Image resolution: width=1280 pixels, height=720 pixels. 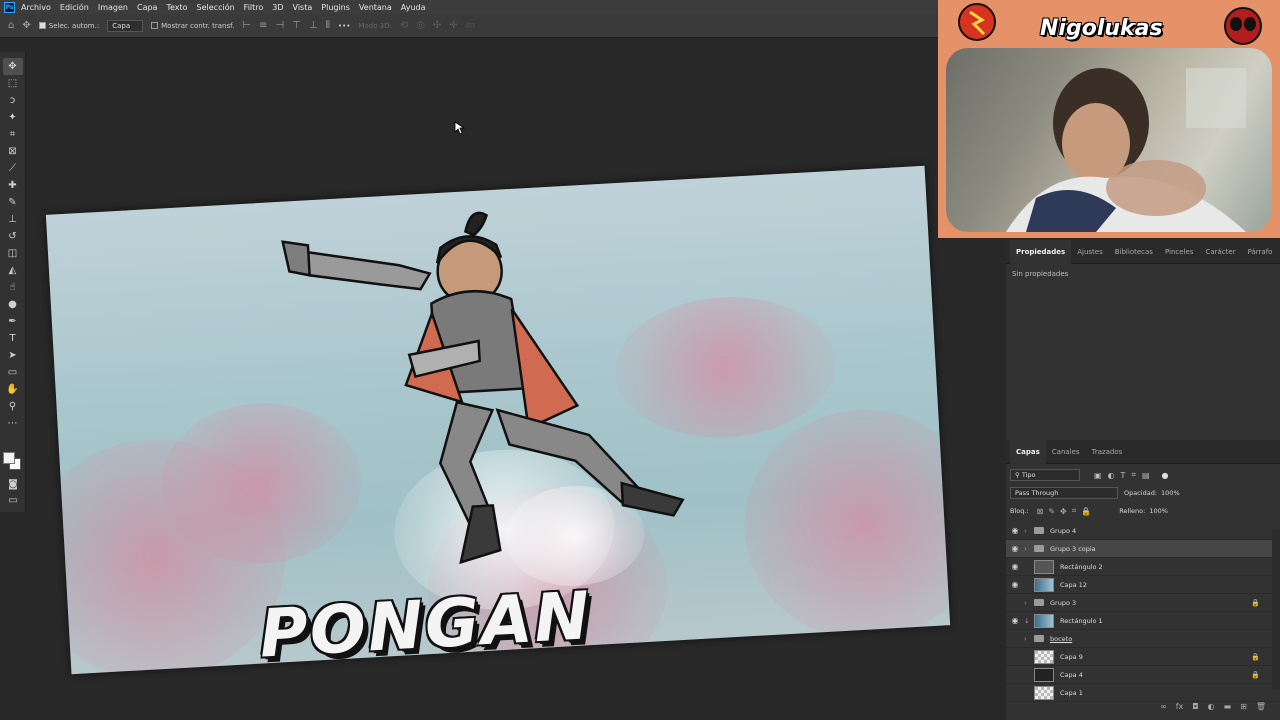 What do you see at coordinates (1143, 657) in the screenshot?
I see `layer-row: Capa 9 🔒` at bounding box center [1143, 657].